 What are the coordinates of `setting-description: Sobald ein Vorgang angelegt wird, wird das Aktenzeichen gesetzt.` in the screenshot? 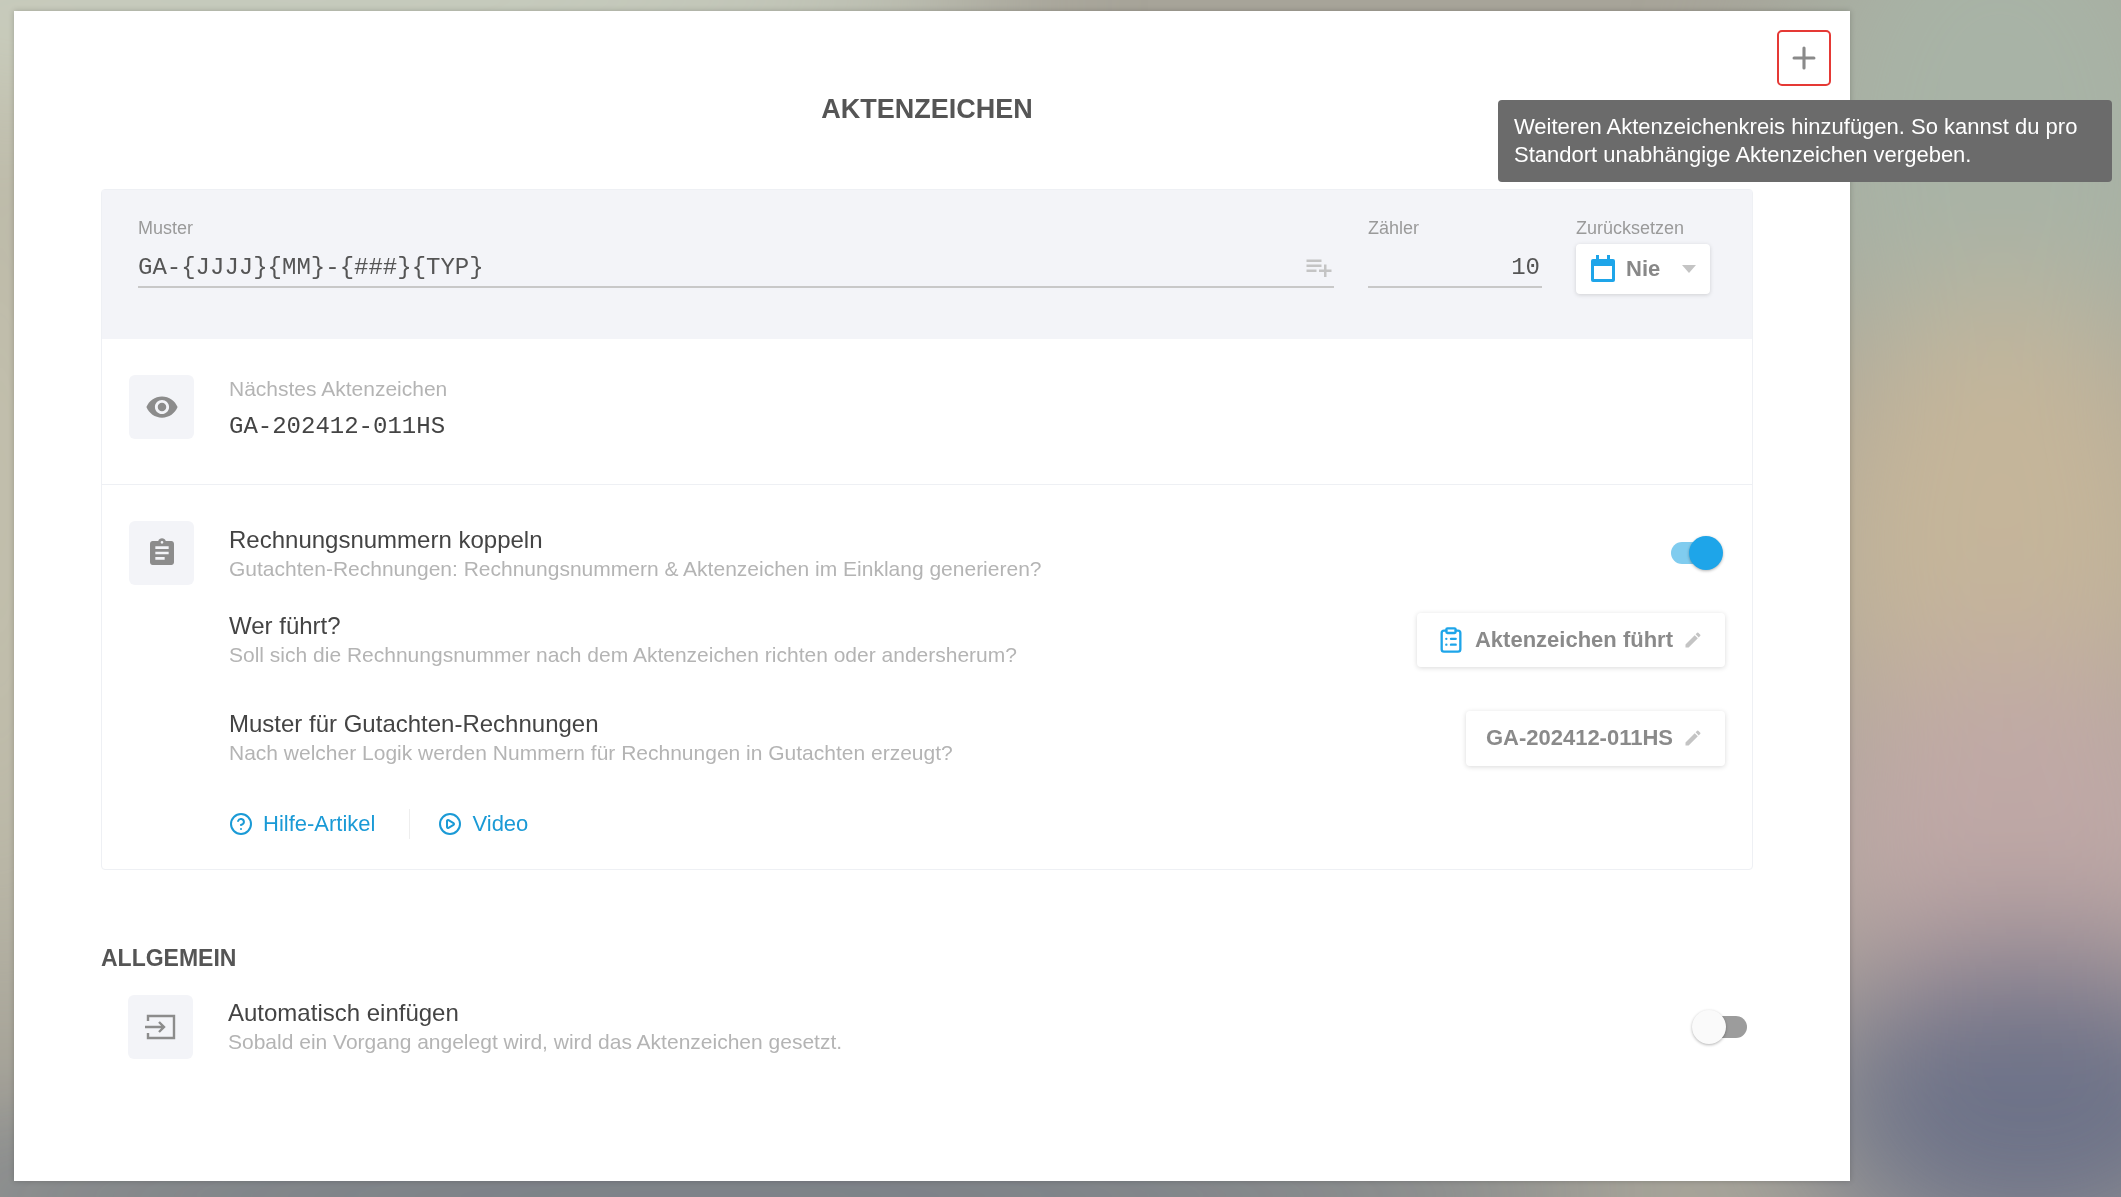 It's located at (536, 1042).